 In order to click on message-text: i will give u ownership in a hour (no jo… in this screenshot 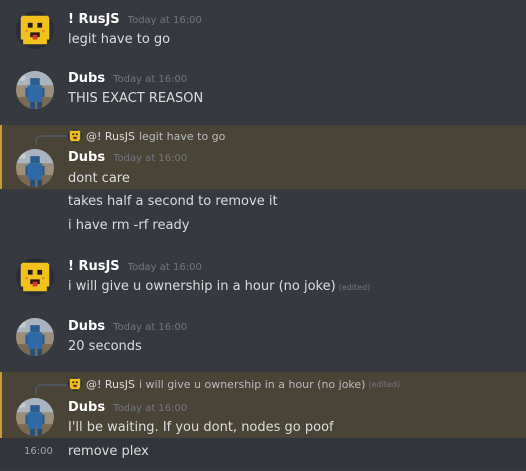, I will do `click(219, 286)`.